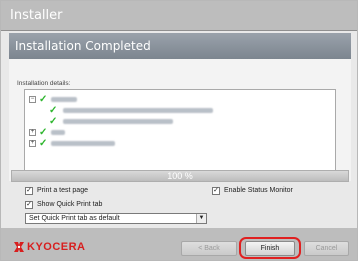  Describe the element at coordinates (56, 247) in the screenshot. I see `brand-name: KYOCERA` at that location.